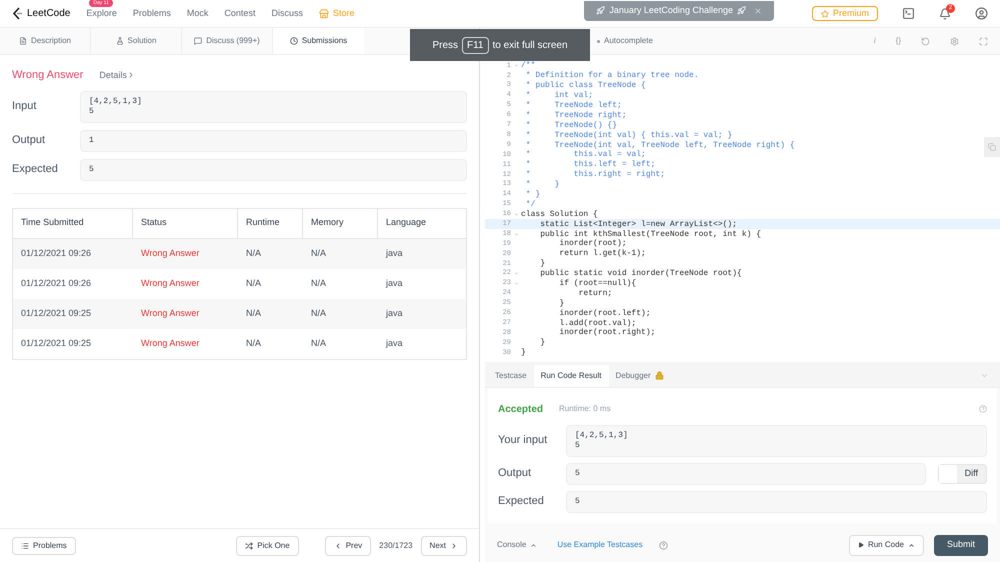 The height and width of the screenshot is (562, 1000). I want to click on code-line: * TreeNode right;, so click(575, 115).